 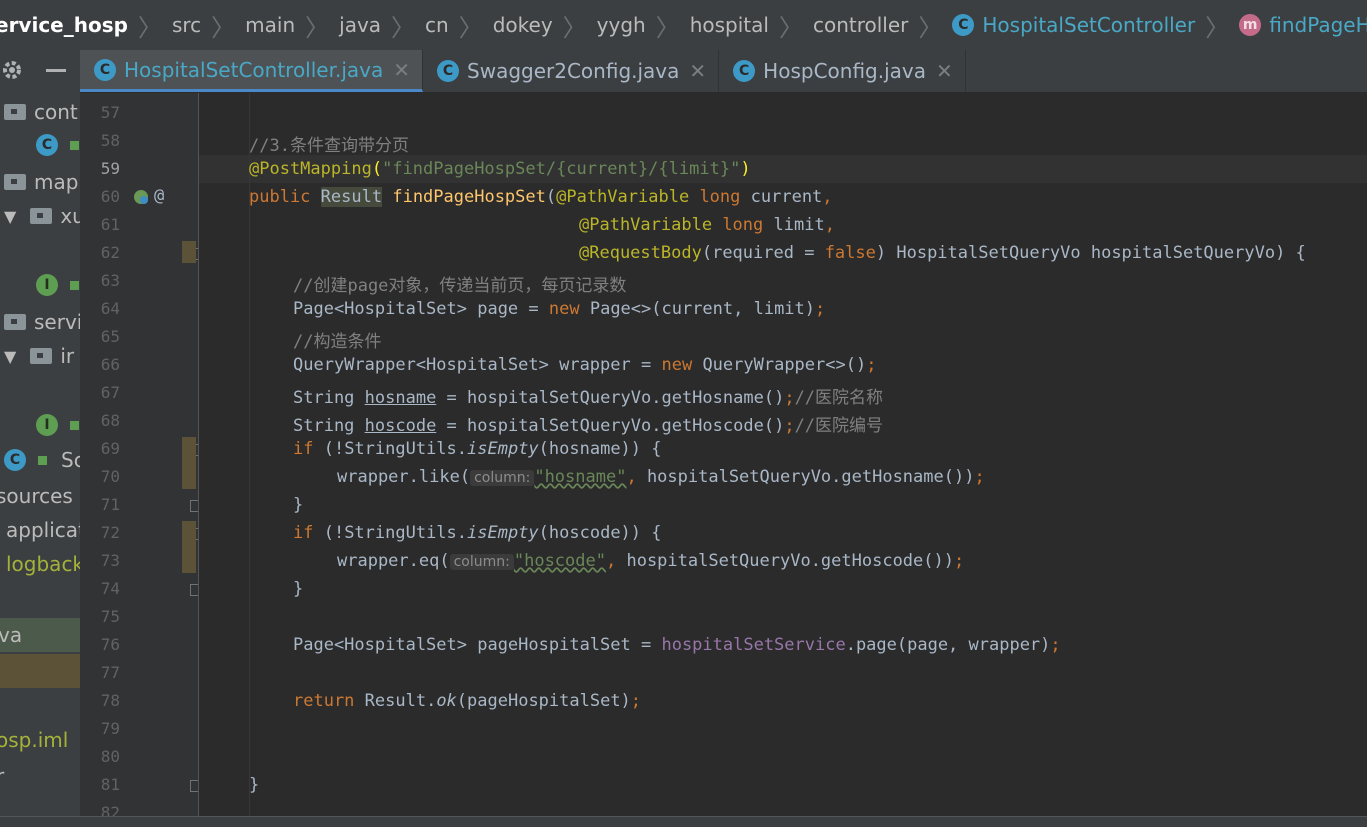 What do you see at coordinates (110, 252) in the screenshot?
I see `line-number: 62` at bounding box center [110, 252].